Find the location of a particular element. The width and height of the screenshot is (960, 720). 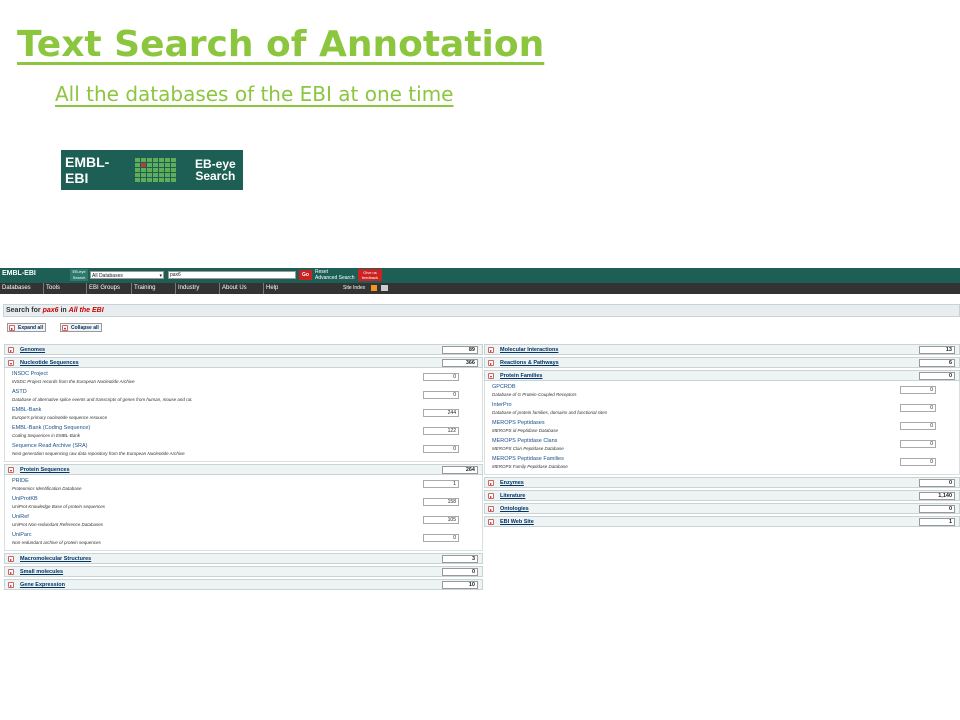

nav-databases: Databases is located at coordinates (21, 288).